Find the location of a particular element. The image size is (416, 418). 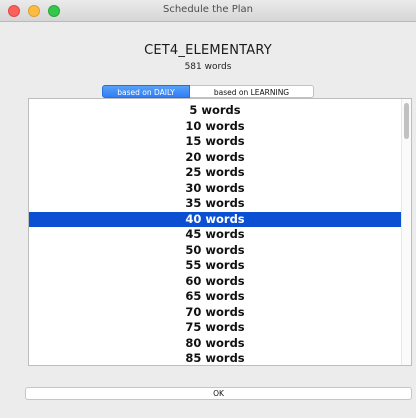

list-scrollbar is located at coordinates (406, 232).